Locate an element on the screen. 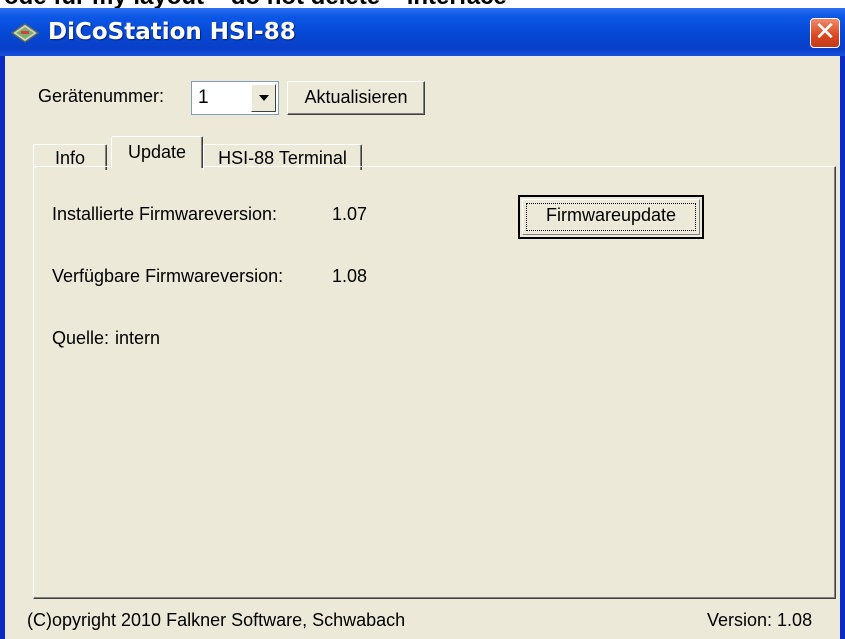  device-number-label: Gerätenummer: is located at coordinates (101, 96).